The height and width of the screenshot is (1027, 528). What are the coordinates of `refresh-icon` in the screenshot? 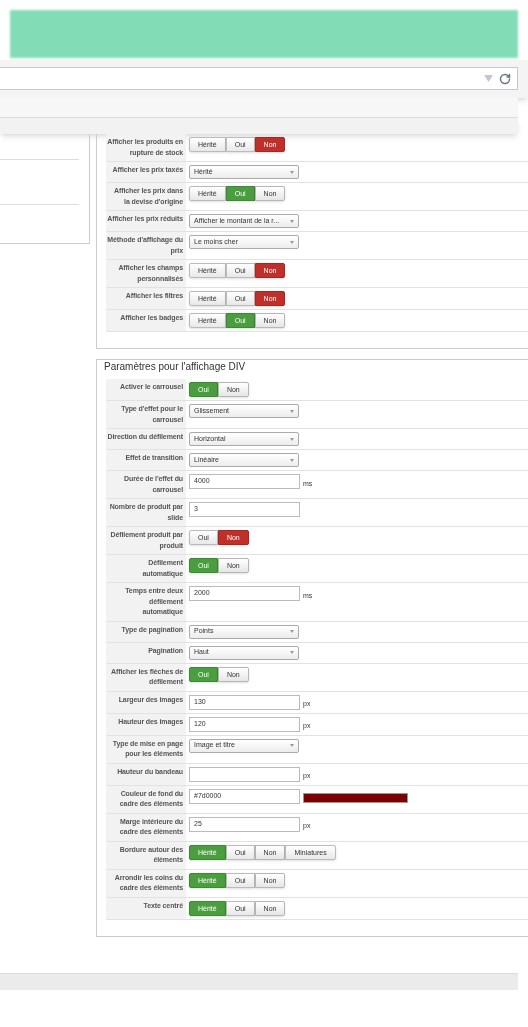 It's located at (505, 78).